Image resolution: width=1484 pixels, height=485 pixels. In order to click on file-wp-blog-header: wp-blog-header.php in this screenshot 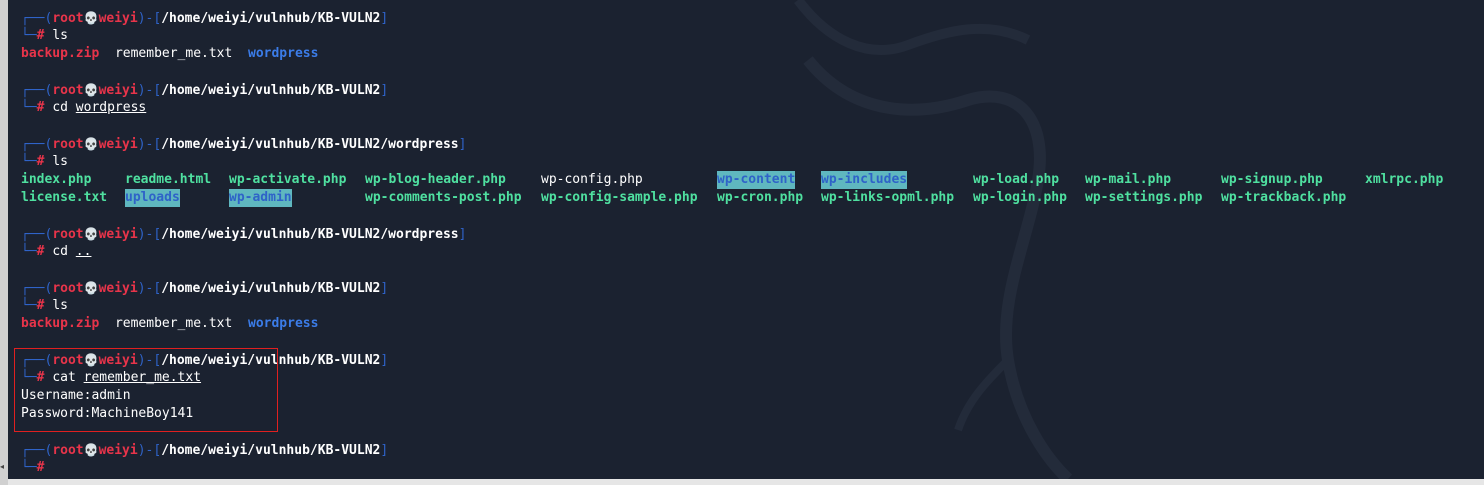, I will do `click(435, 179)`.